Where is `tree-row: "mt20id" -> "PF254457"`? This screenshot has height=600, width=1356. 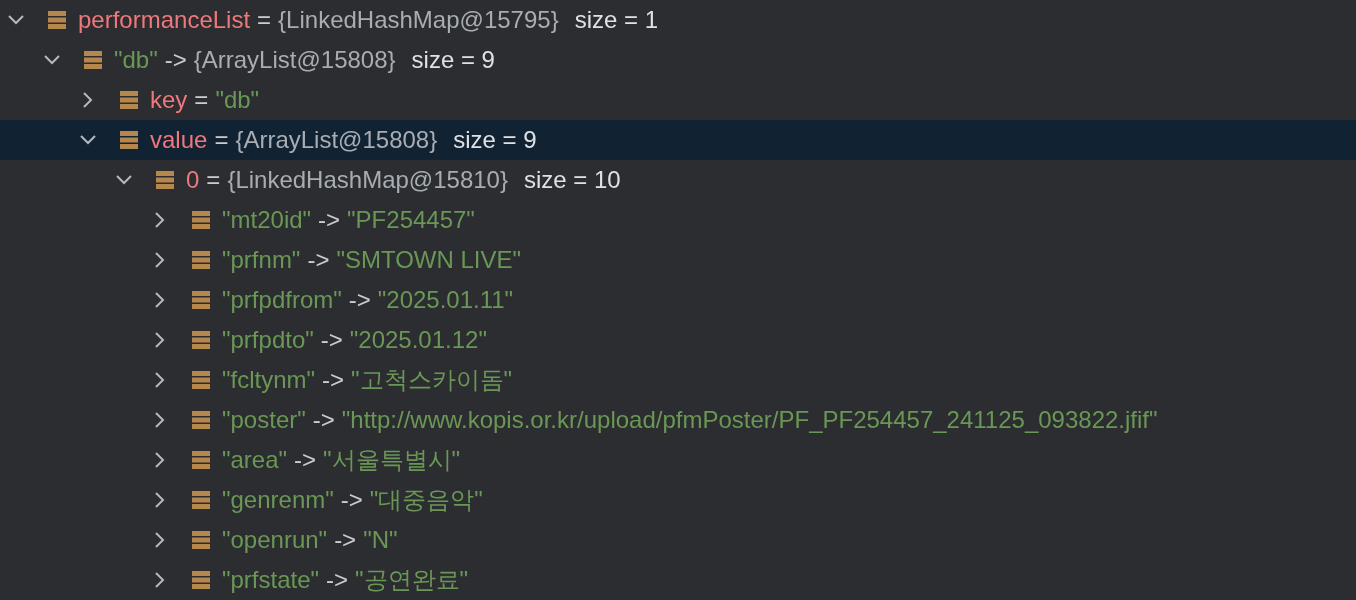
tree-row: "mt20id" -> "PF254457" is located at coordinates (678, 220).